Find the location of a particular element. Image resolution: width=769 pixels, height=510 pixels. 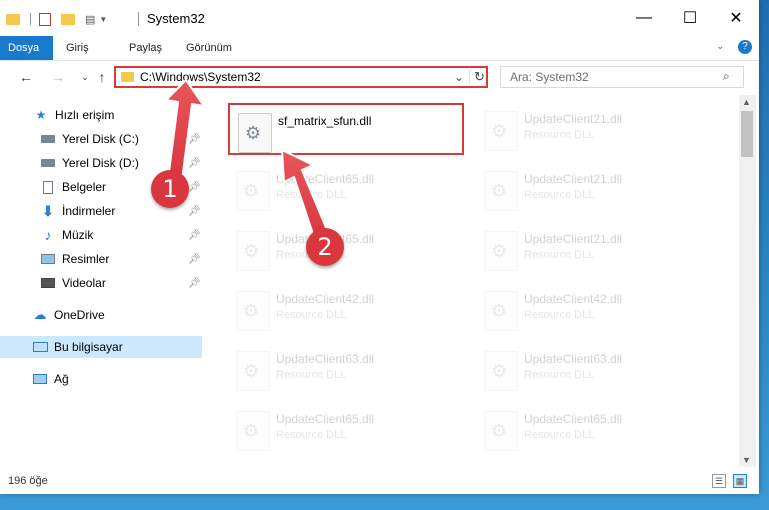

sidebar-item-local-disk-c: Yerel Disk (C:) 📌︎ is located at coordinates (101, 139).